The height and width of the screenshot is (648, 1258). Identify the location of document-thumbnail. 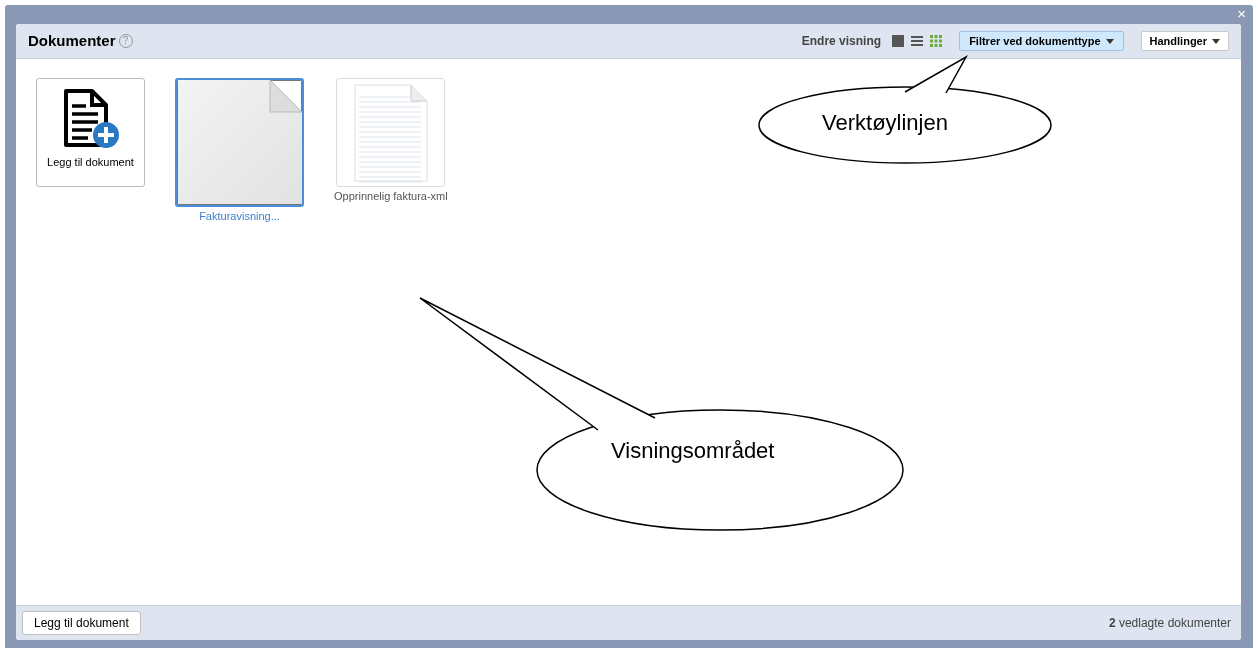
(239, 142).